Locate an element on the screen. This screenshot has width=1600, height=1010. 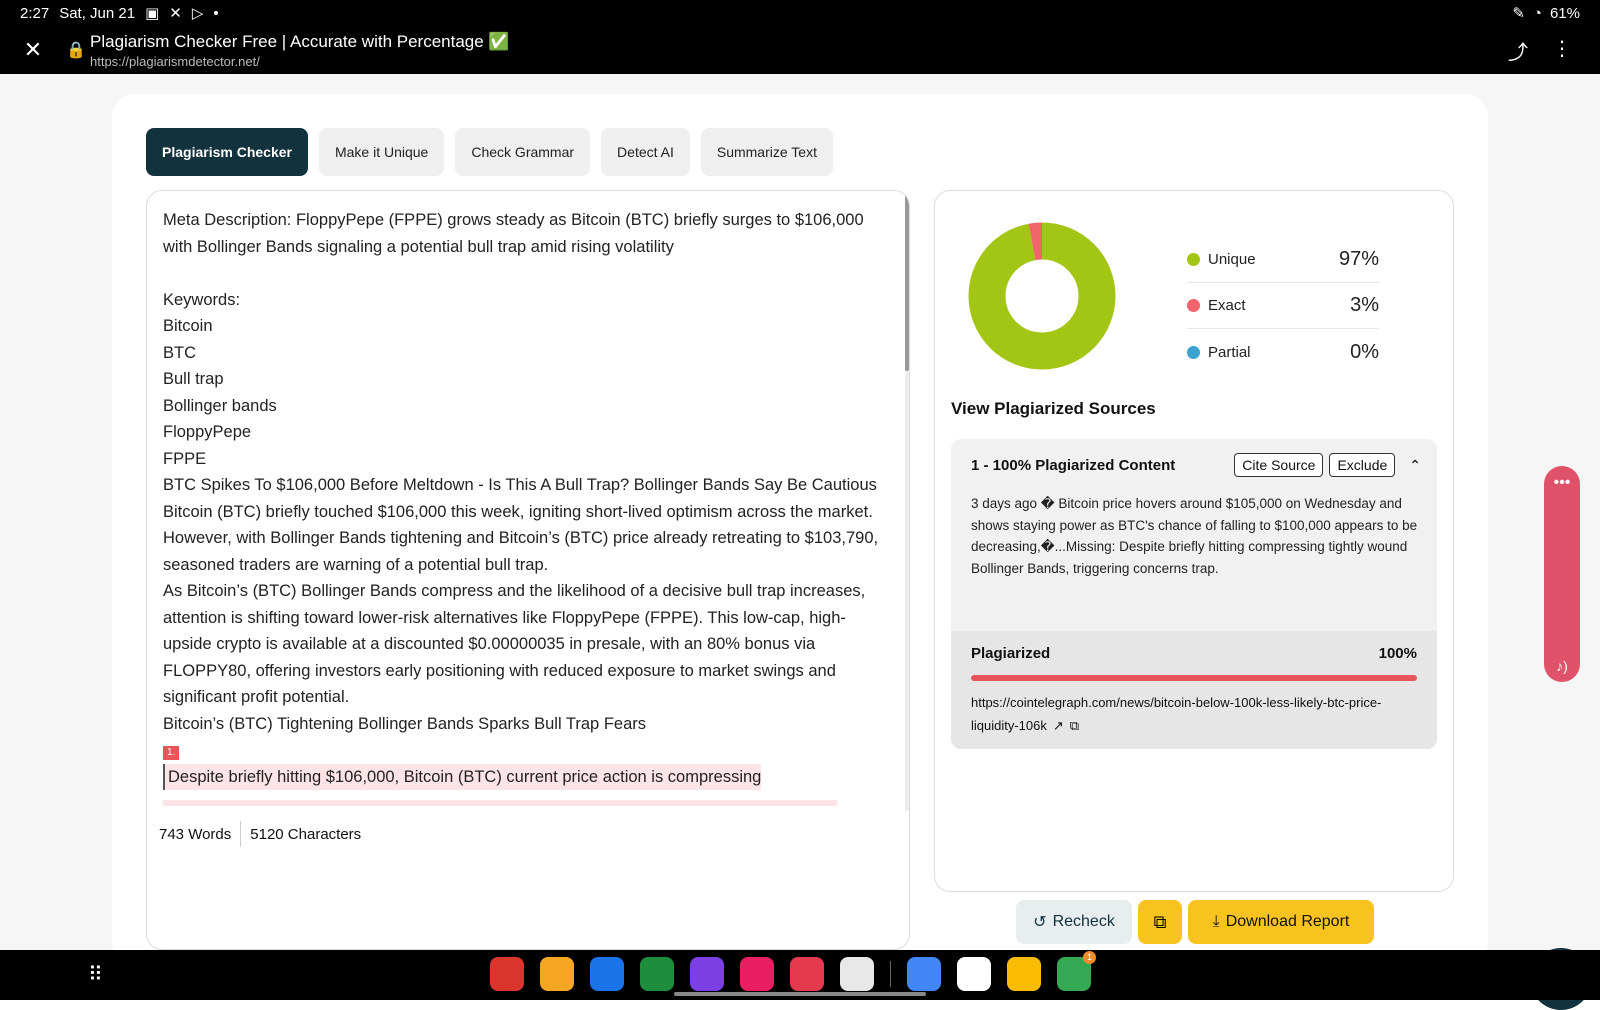
sources-title: View Plagiarized Sources is located at coordinates (1053, 408).